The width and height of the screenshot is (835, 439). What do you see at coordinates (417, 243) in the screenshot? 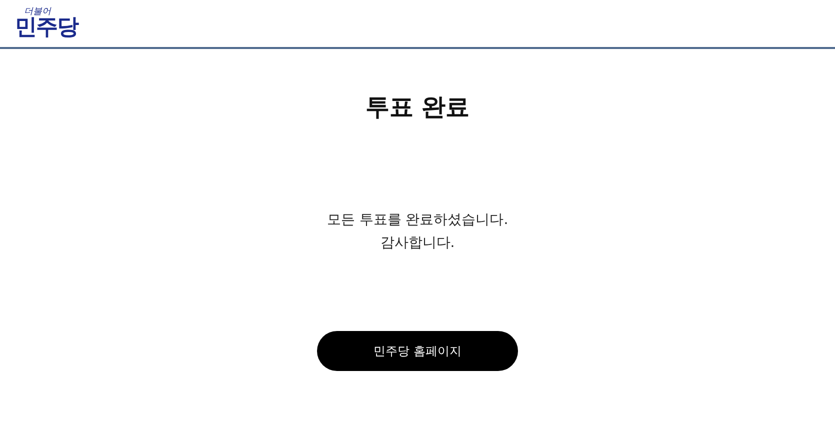
I see `message-text: 감사합니다.` at bounding box center [417, 243].